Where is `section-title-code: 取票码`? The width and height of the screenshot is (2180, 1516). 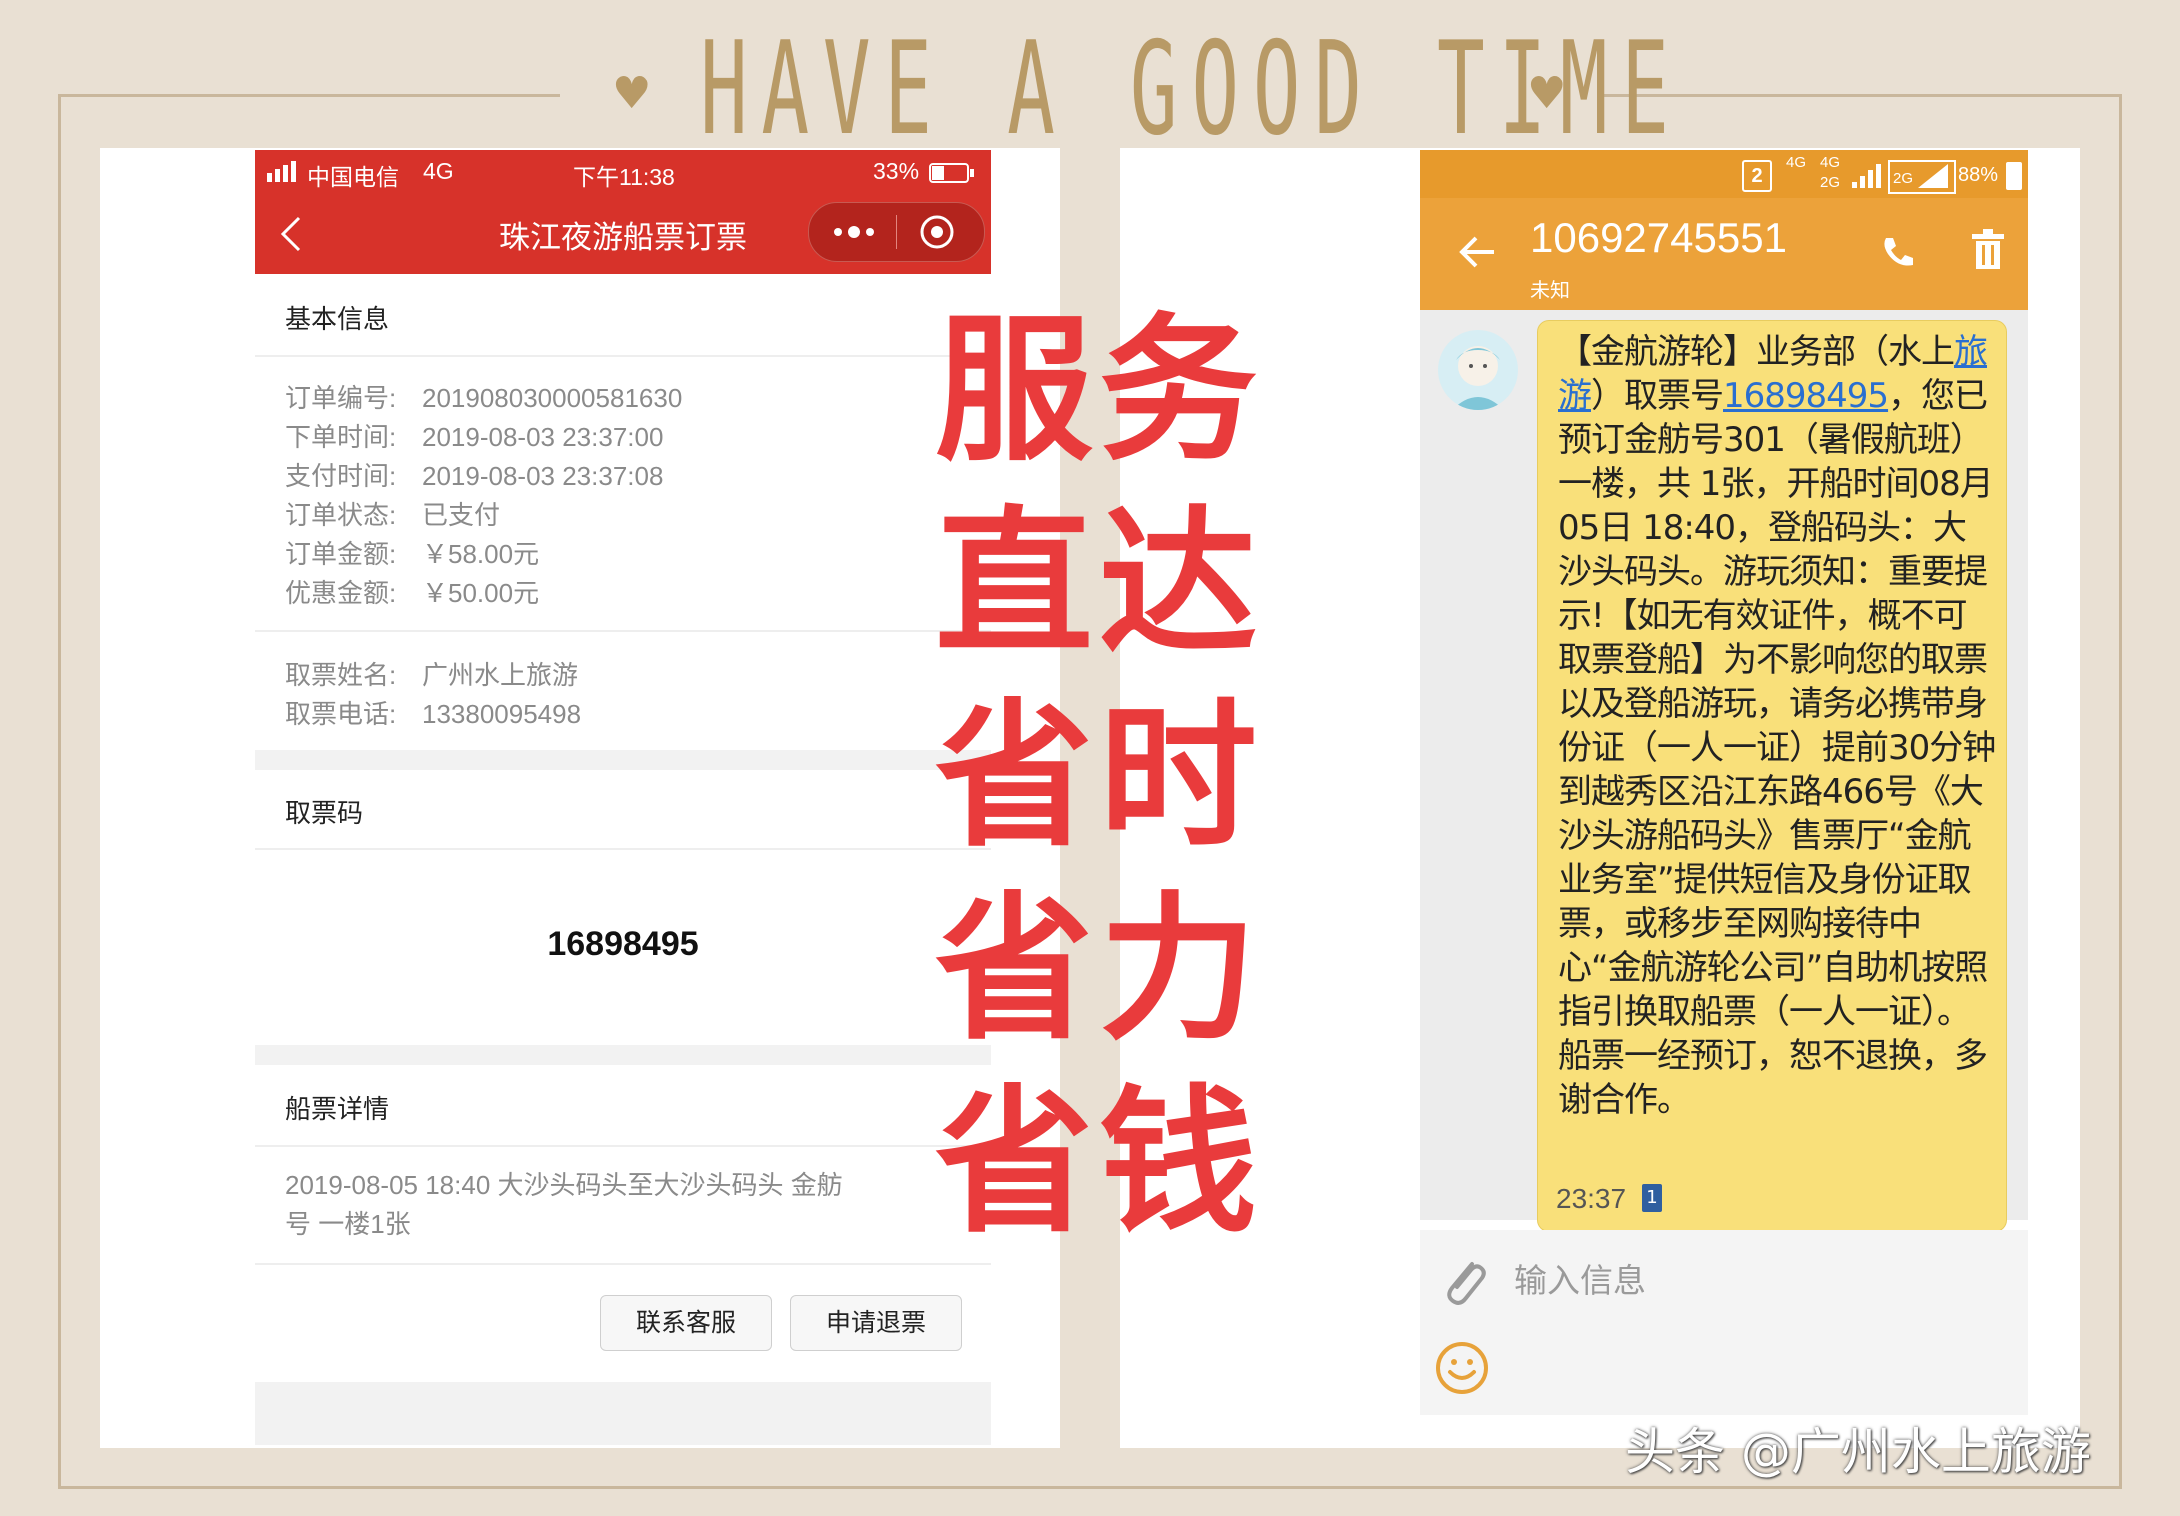
section-title-code: 取票码 is located at coordinates (324, 813).